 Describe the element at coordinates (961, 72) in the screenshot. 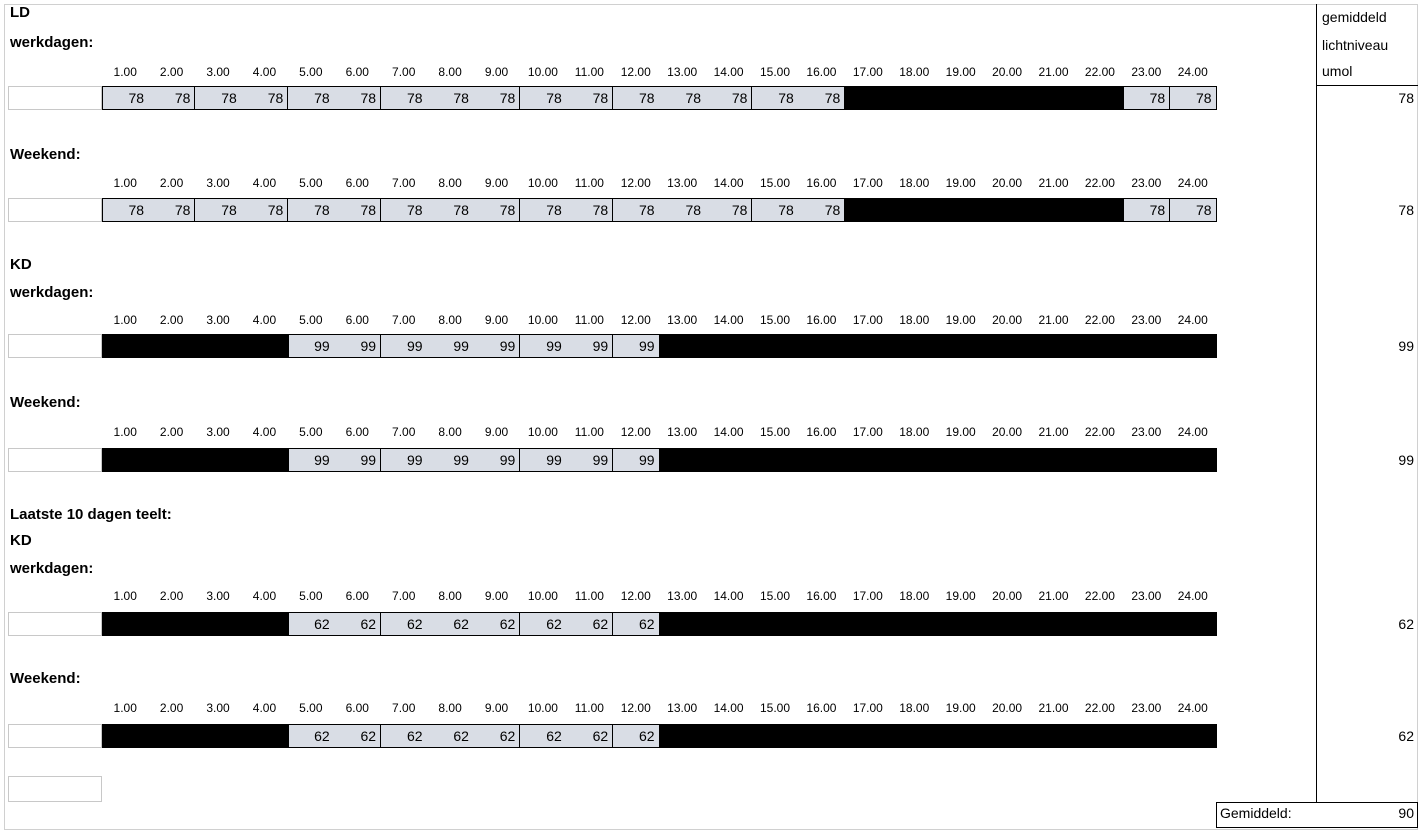

I see `hour-header: 19.00` at that location.